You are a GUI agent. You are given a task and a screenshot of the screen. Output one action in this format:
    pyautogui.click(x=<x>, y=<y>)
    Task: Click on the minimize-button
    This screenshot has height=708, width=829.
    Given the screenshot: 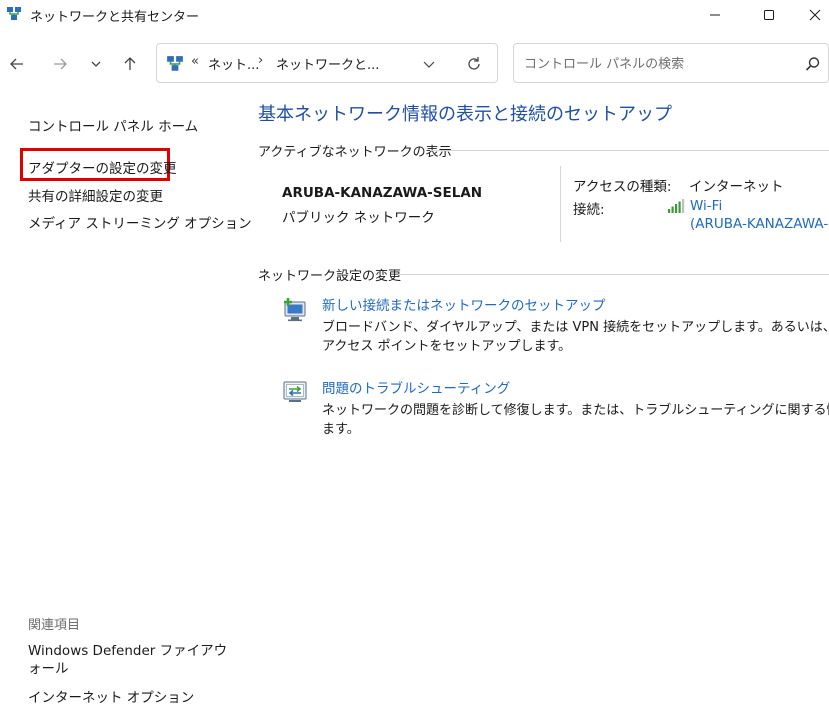 What is the action you would take?
    pyautogui.click(x=715, y=15)
    